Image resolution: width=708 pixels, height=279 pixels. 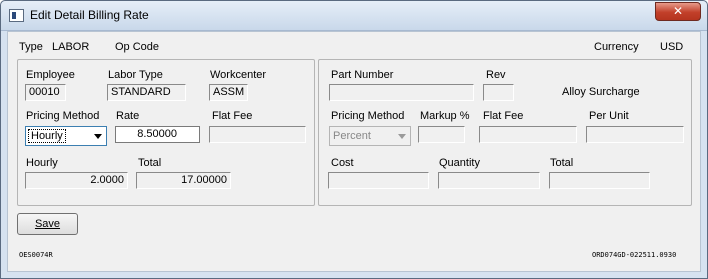 I want to click on rate-input: 8.50000, so click(x=157, y=134).